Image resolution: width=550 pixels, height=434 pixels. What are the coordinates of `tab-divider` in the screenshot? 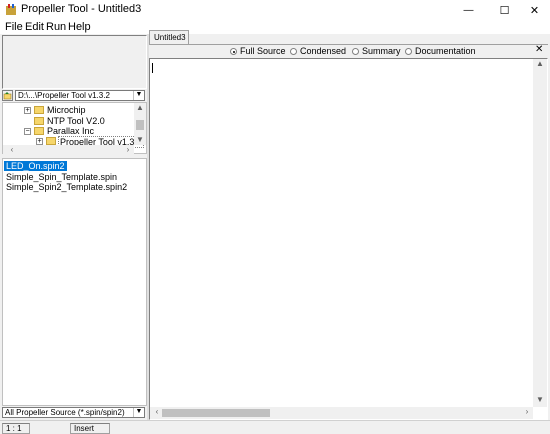 It's located at (348, 44).